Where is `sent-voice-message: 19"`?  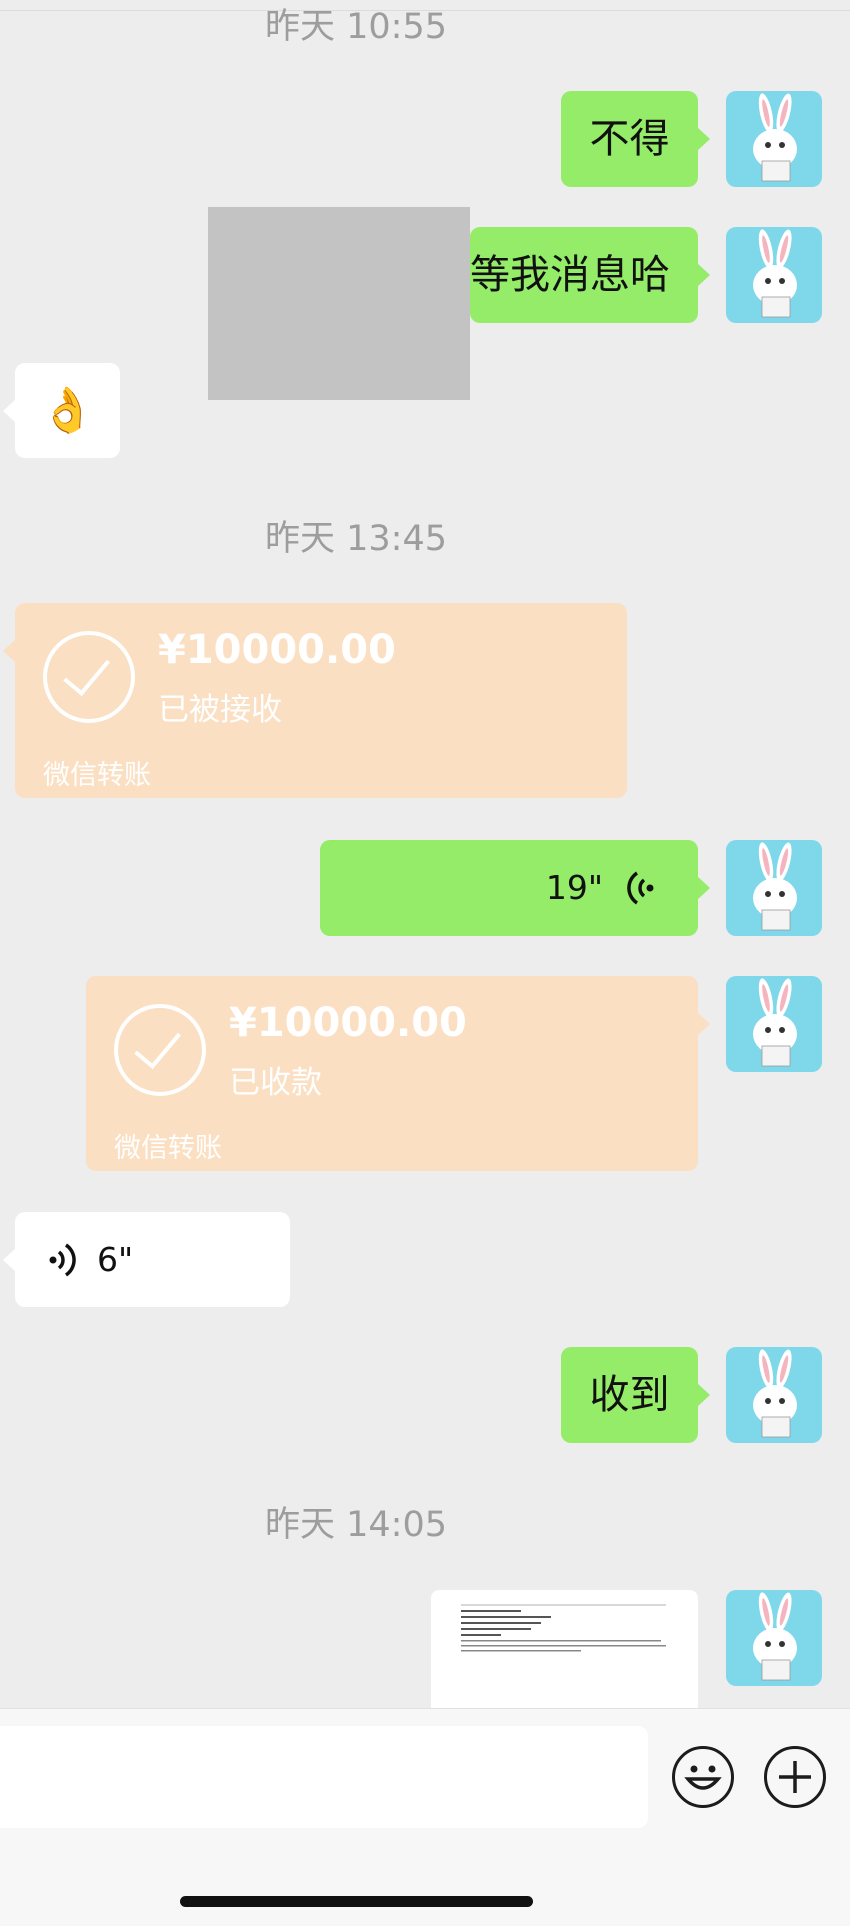
sent-voice-message: 19" is located at coordinates (515, 888).